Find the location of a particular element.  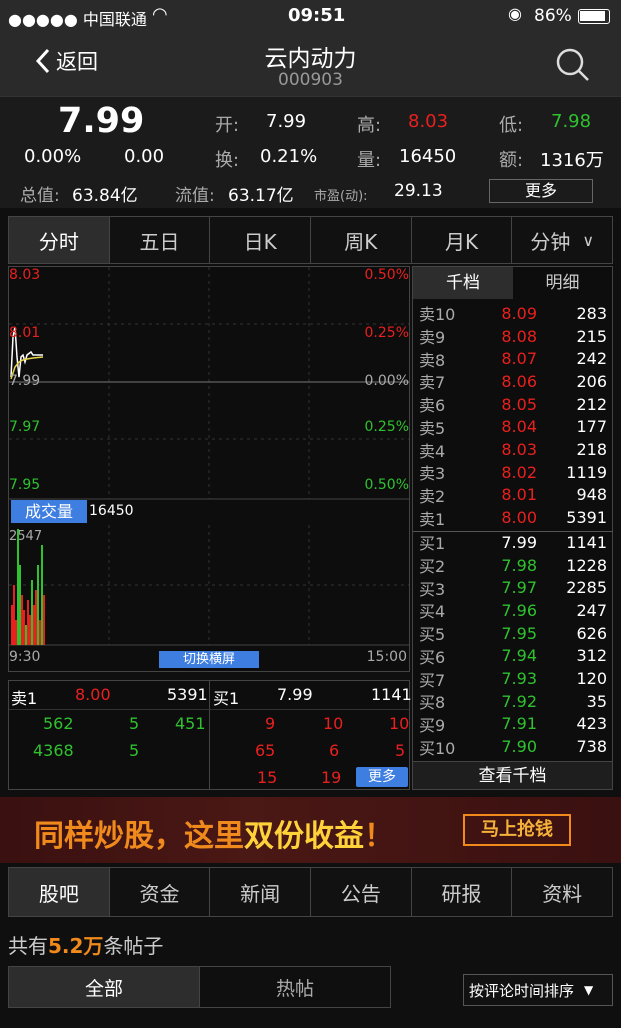

buy1-label: 买1 is located at coordinates (226, 698).